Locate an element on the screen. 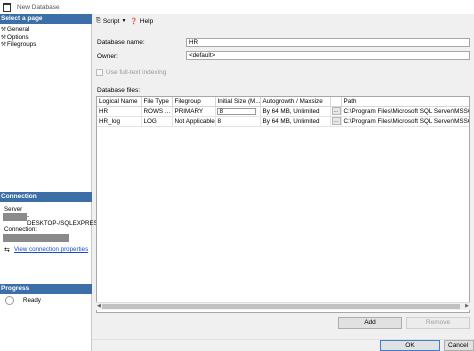  connection-header: Connection is located at coordinates (46, 197).